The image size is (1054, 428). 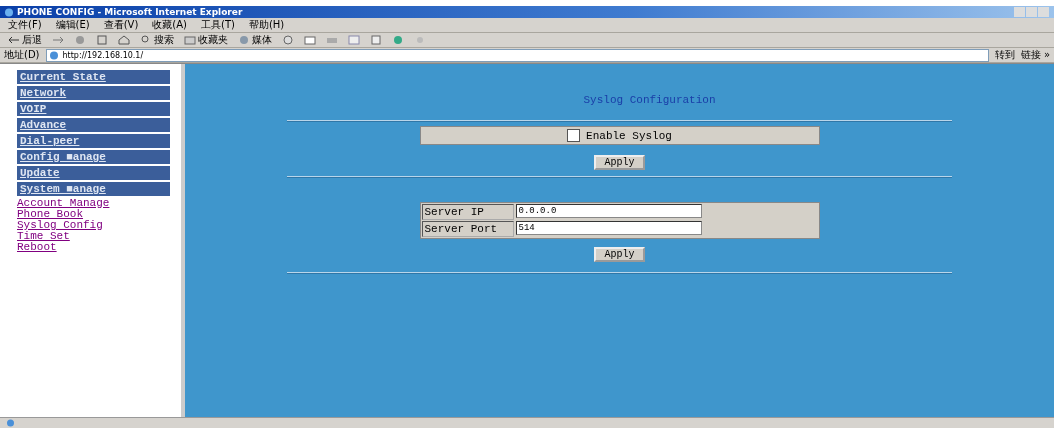 I want to click on menu-item: 文件(F), so click(x=25, y=25).